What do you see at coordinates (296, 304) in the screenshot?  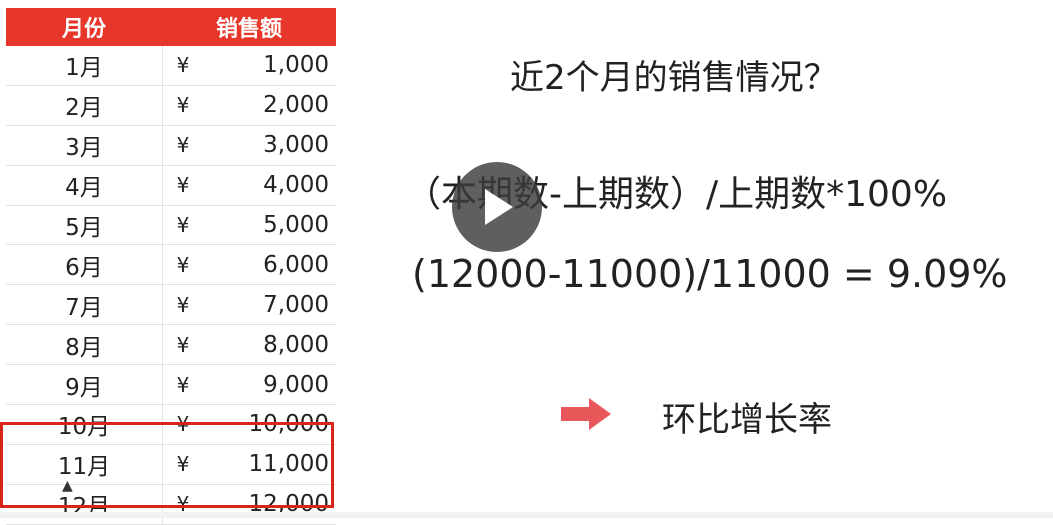 I see `amount-cell: 7,000` at bounding box center [296, 304].